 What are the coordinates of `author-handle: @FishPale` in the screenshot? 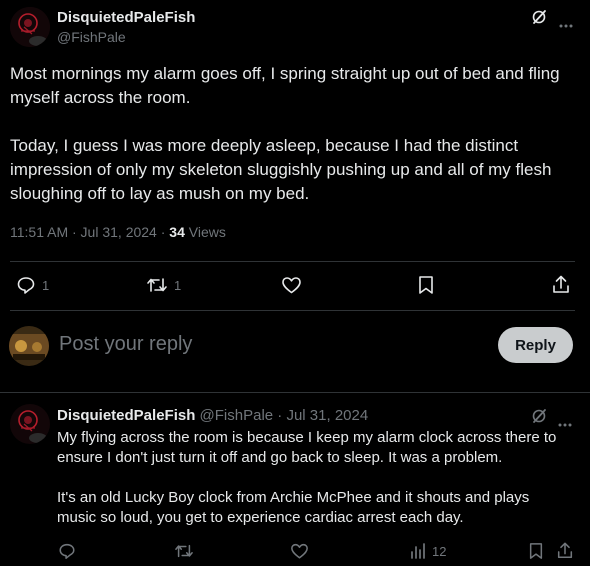 It's located at (91, 37).